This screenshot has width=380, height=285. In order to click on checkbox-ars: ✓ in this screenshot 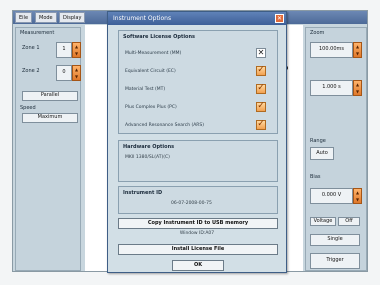, I will do `click(261, 124)`.